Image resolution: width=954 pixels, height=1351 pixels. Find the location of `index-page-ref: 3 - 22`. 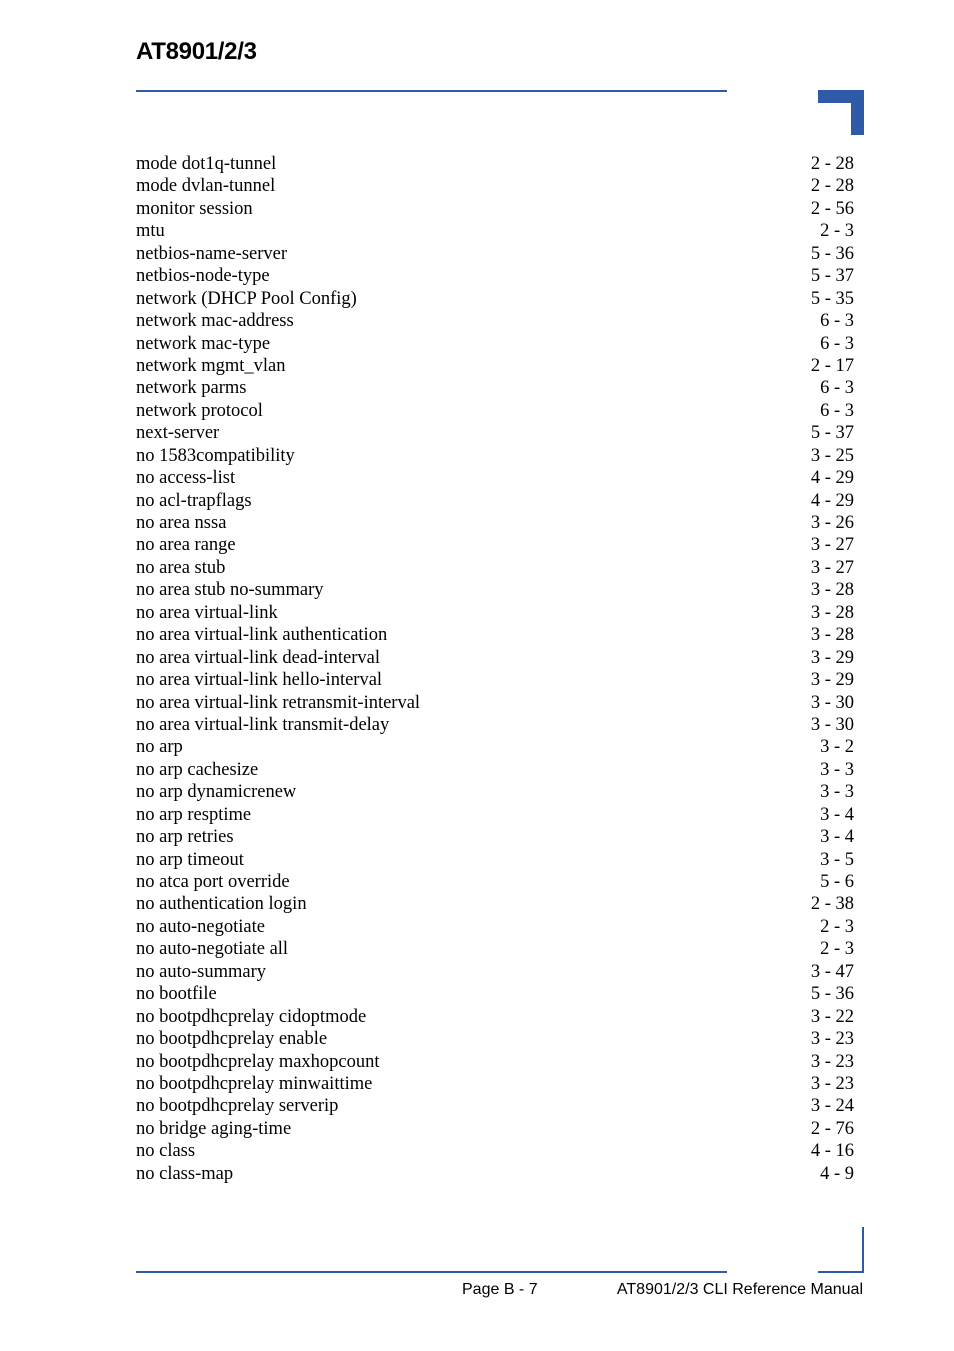

index-page-ref: 3 - 22 is located at coordinates (832, 1016).